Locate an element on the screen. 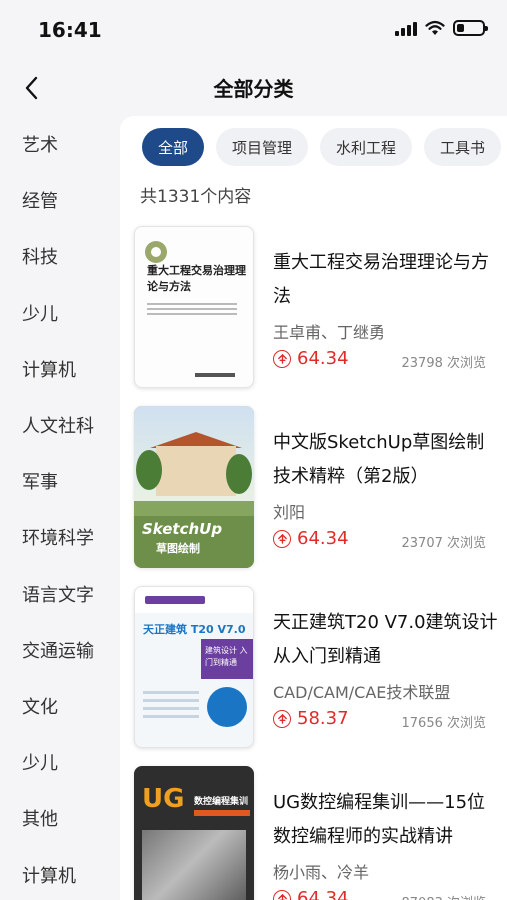 Image resolution: width=507 pixels, height=900 pixels. status-time: 16:41 is located at coordinates (70, 30).